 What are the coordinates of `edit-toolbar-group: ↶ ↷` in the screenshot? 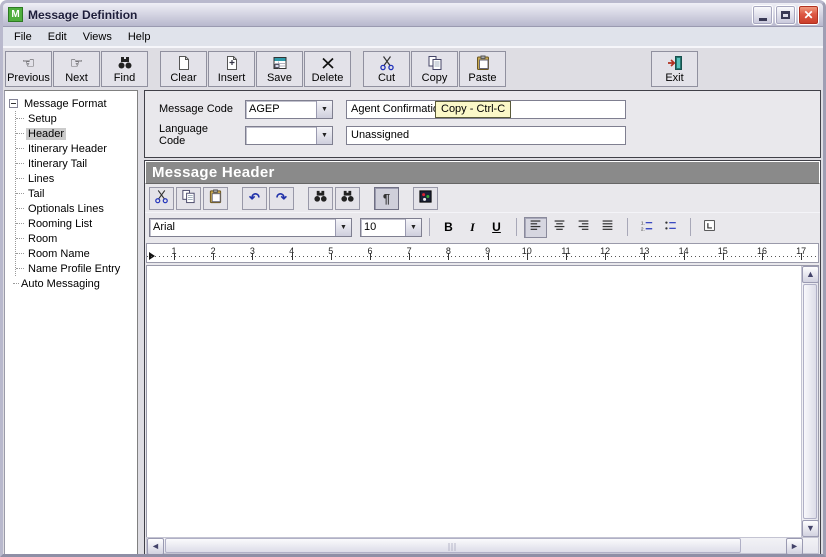 It's located at (269, 198).